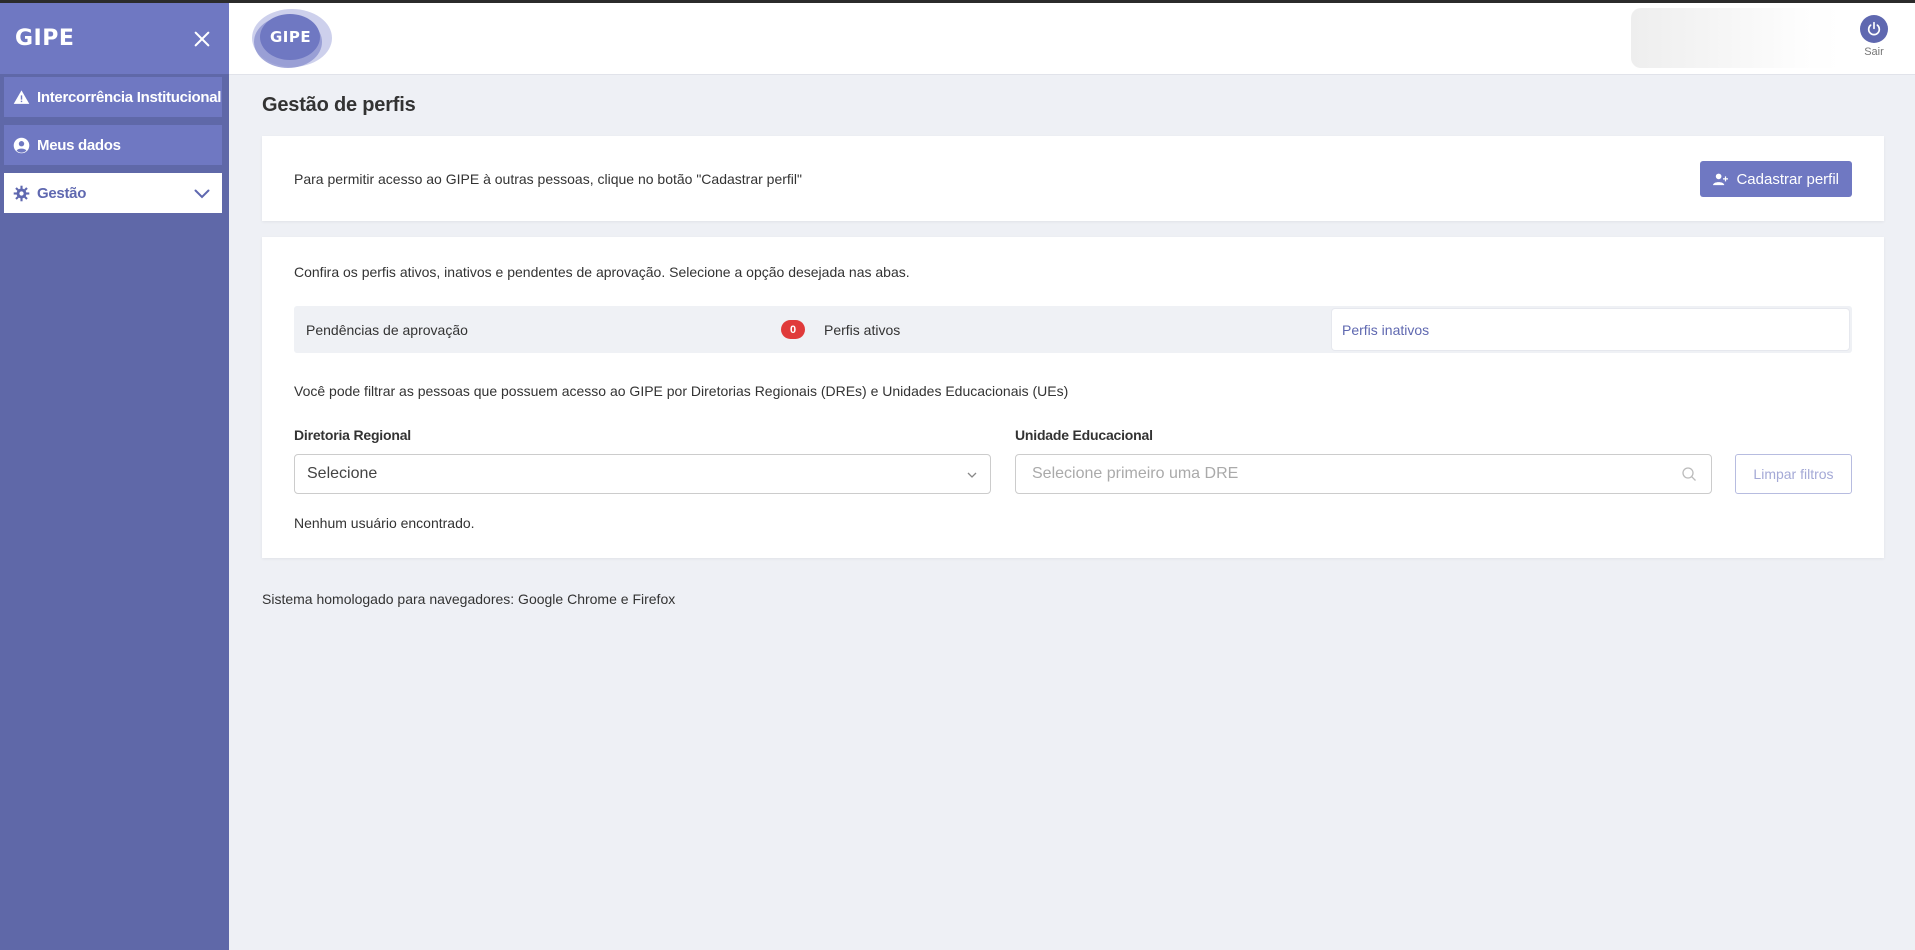 Image resolution: width=1915 pixels, height=950 pixels. I want to click on register-profile-label: Cadastrar perfil, so click(1787, 179).